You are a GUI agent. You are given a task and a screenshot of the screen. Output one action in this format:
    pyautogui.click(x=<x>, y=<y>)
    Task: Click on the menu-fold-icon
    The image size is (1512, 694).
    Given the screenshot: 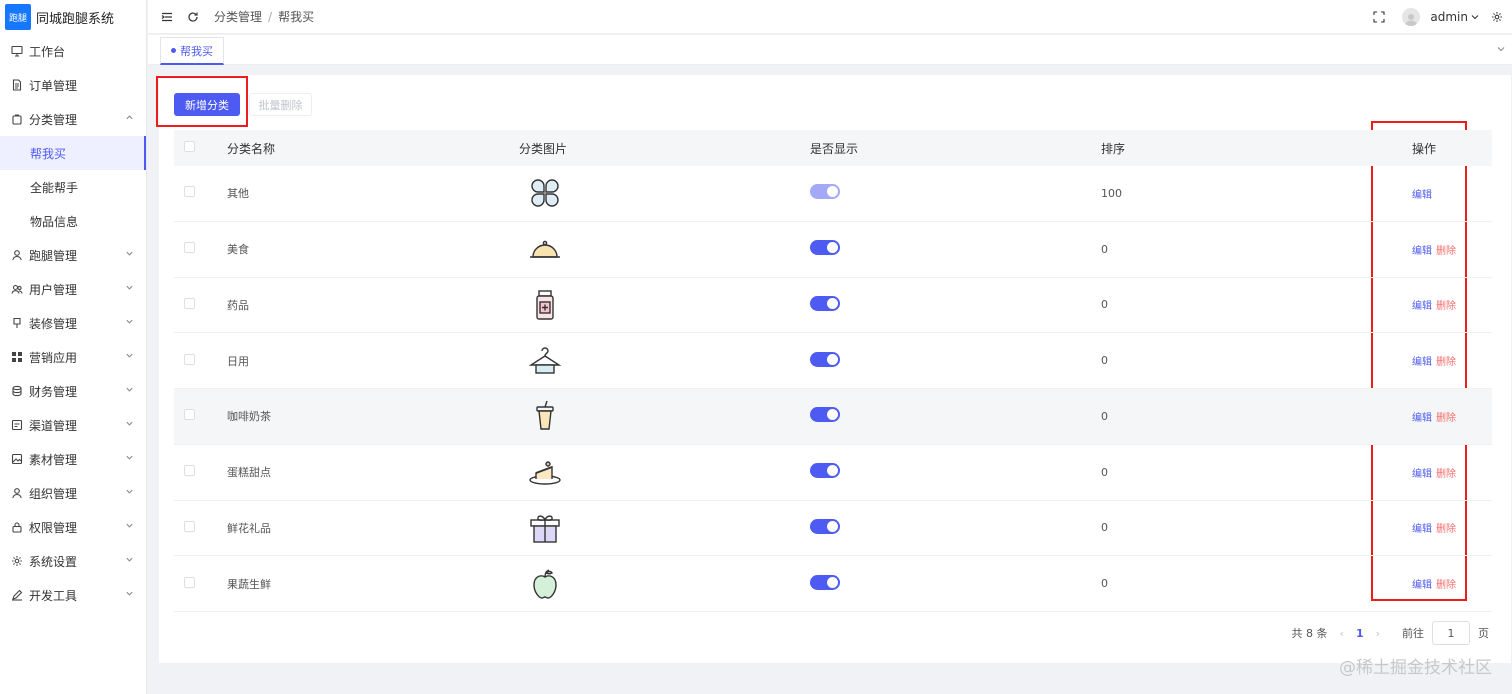 What is the action you would take?
    pyautogui.click(x=167, y=17)
    